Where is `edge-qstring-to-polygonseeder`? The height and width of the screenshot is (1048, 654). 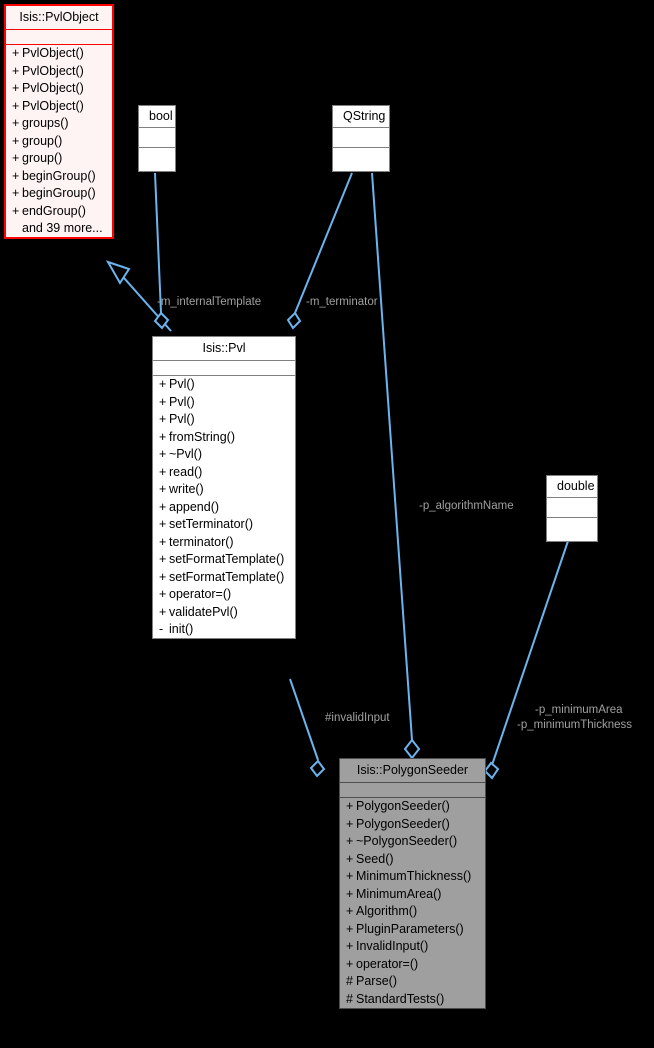
edge-qstring-to-polygonseeder is located at coordinates (392, 456).